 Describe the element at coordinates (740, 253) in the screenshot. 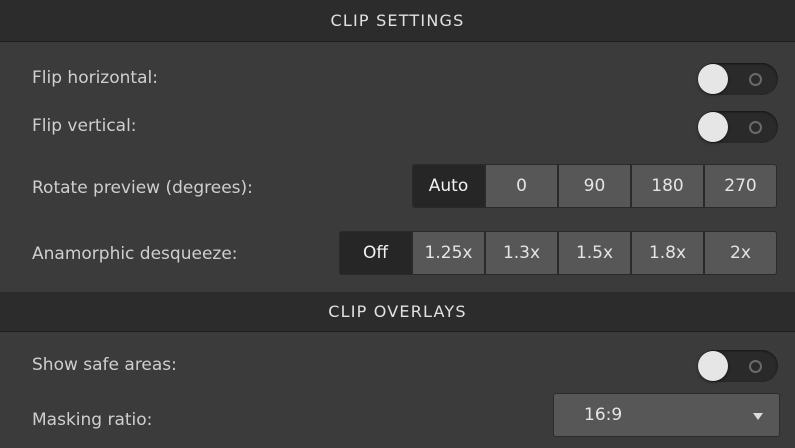

I see `desqueeze-option-2x: 2x` at that location.